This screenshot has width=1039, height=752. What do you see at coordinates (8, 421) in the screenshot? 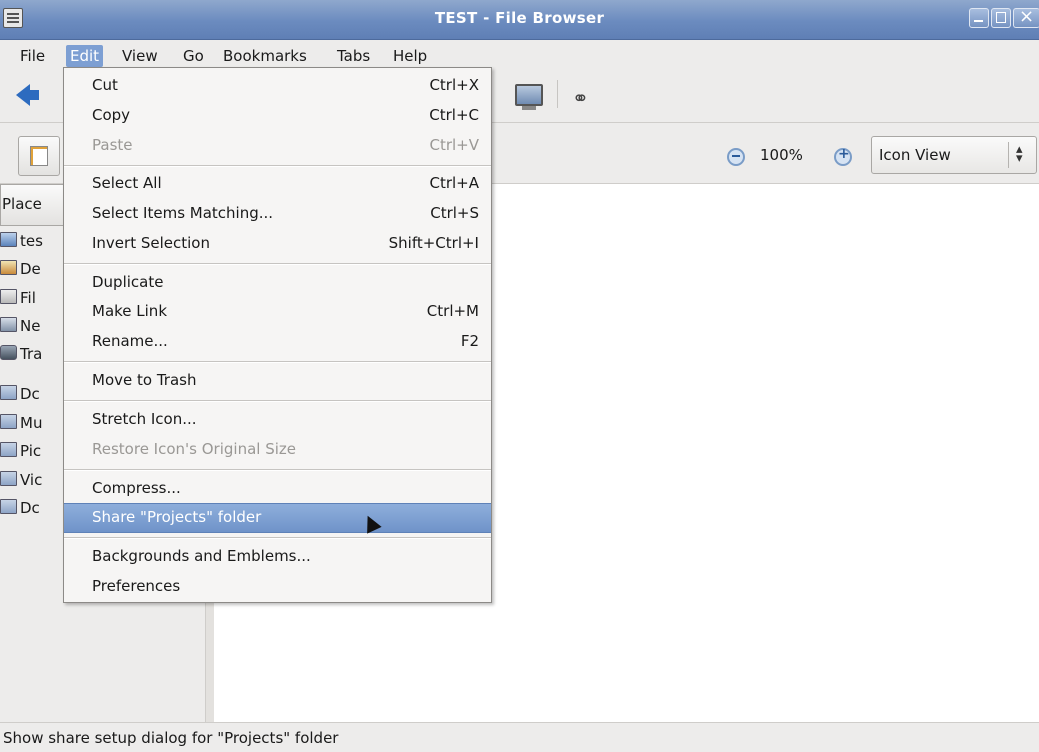
I see `music-folder-icon` at bounding box center [8, 421].